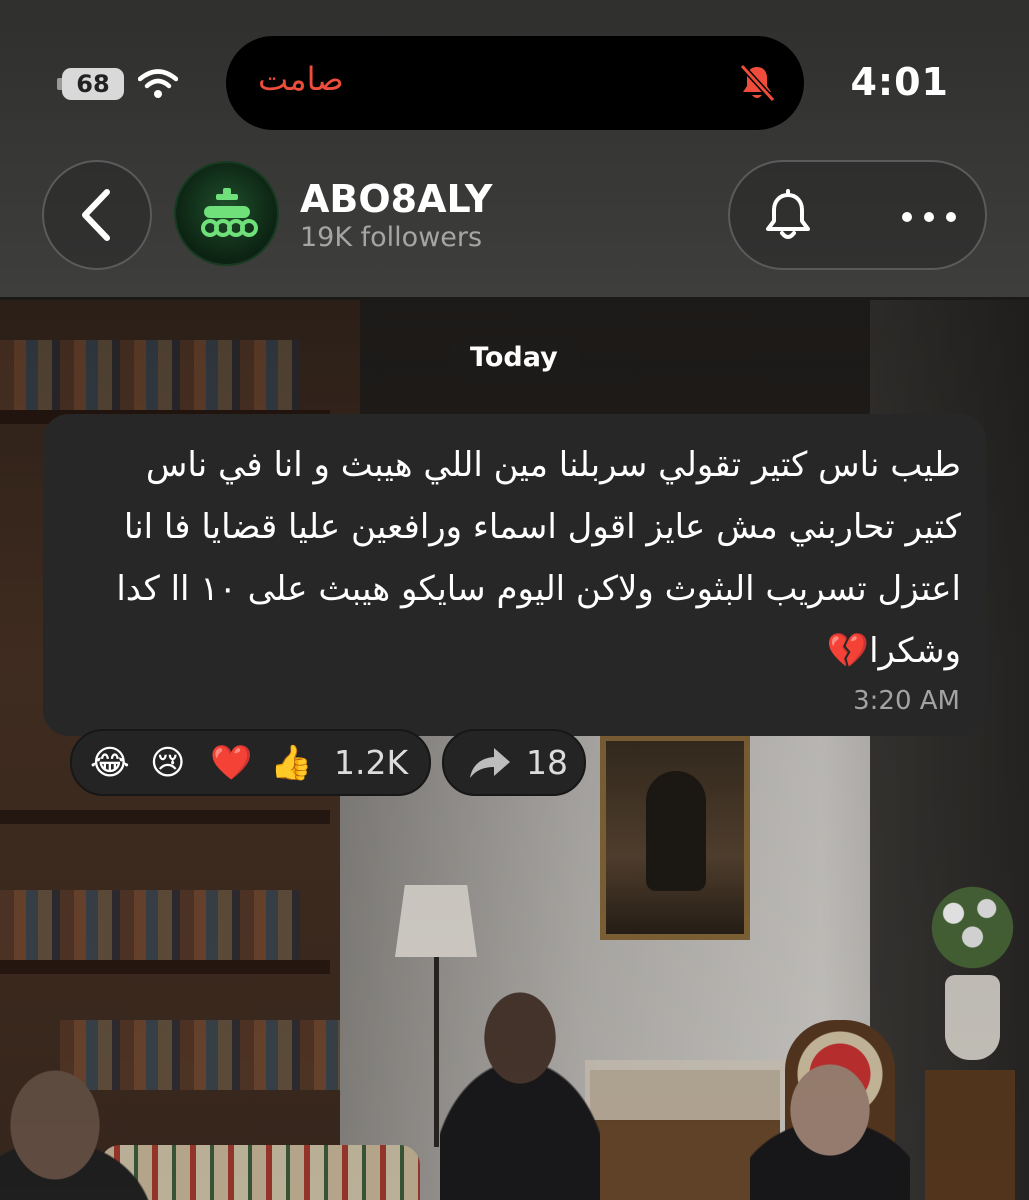  Describe the element at coordinates (371, 762) in the screenshot. I see `reaction-count: 1.2K` at that location.